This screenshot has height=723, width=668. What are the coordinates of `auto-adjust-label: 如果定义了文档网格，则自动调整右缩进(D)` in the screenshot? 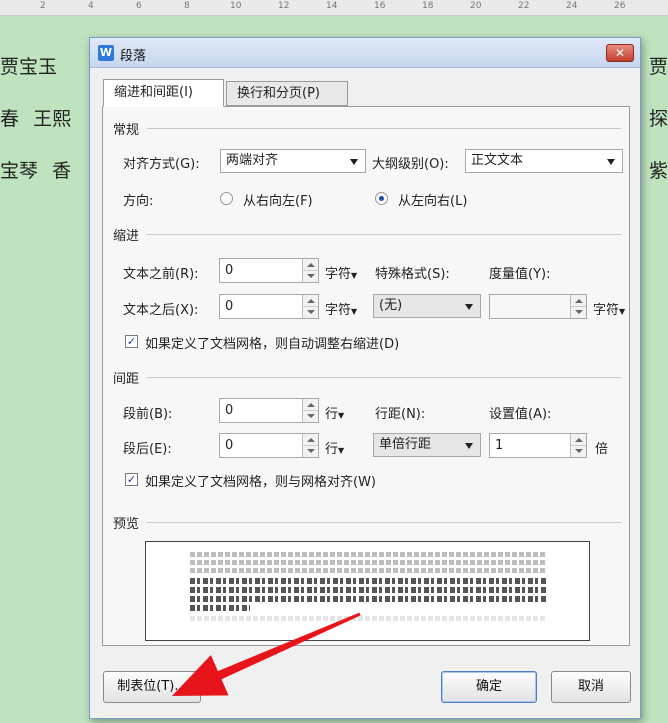 It's located at (272, 344).